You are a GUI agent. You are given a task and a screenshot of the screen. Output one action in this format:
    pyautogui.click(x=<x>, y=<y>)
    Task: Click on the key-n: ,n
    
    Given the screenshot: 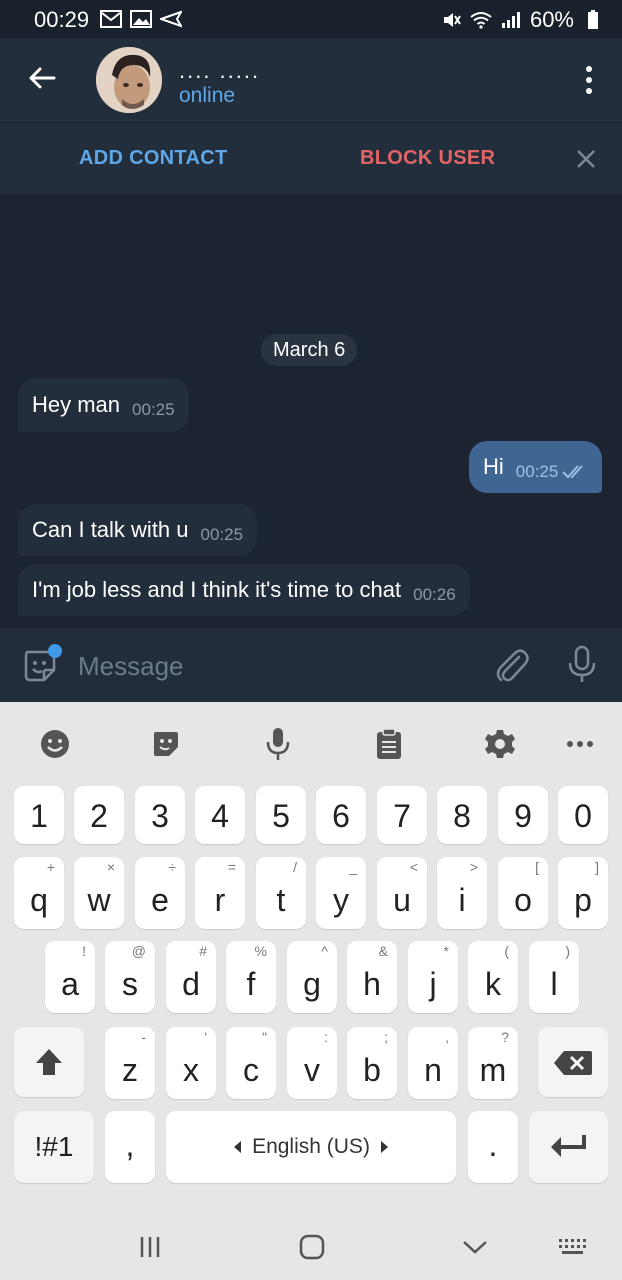 What is the action you would take?
    pyautogui.click(x=433, y=1063)
    